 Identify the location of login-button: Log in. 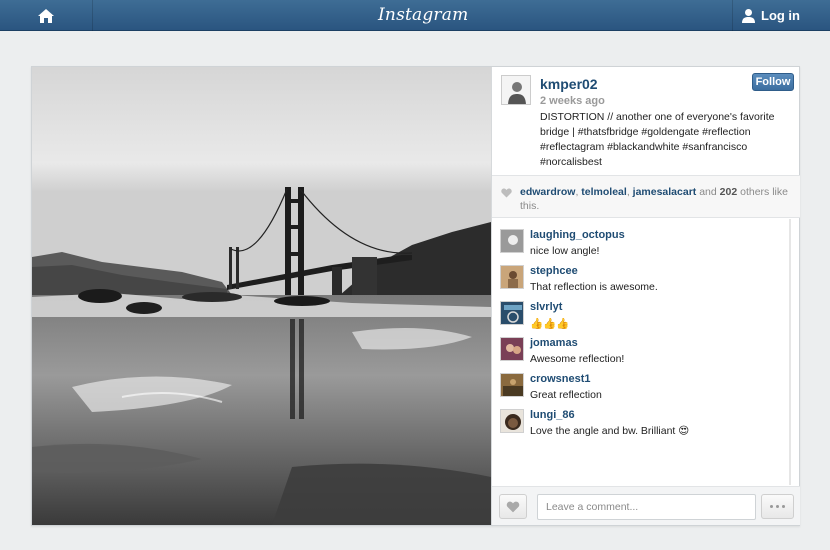
(781, 15).